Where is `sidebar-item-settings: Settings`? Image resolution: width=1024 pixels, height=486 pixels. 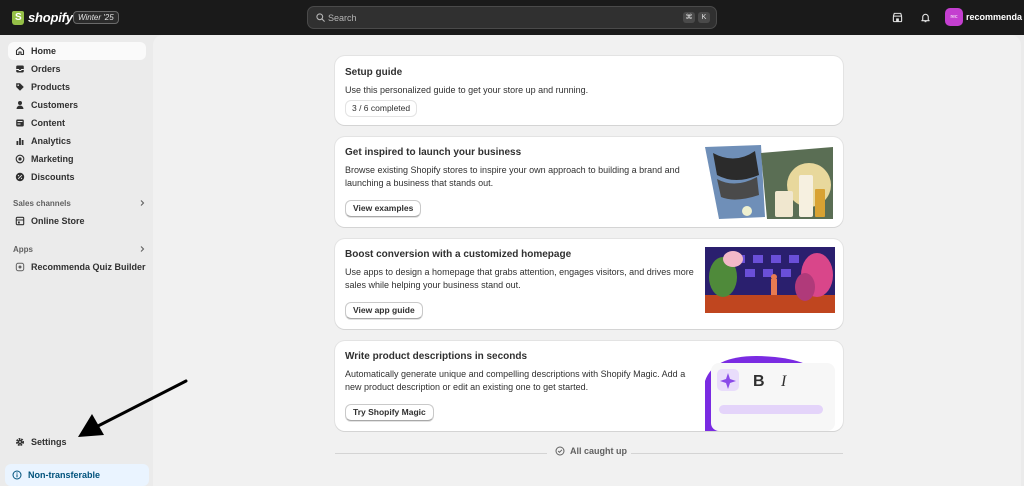 sidebar-item-settings: Settings is located at coordinates (77, 442).